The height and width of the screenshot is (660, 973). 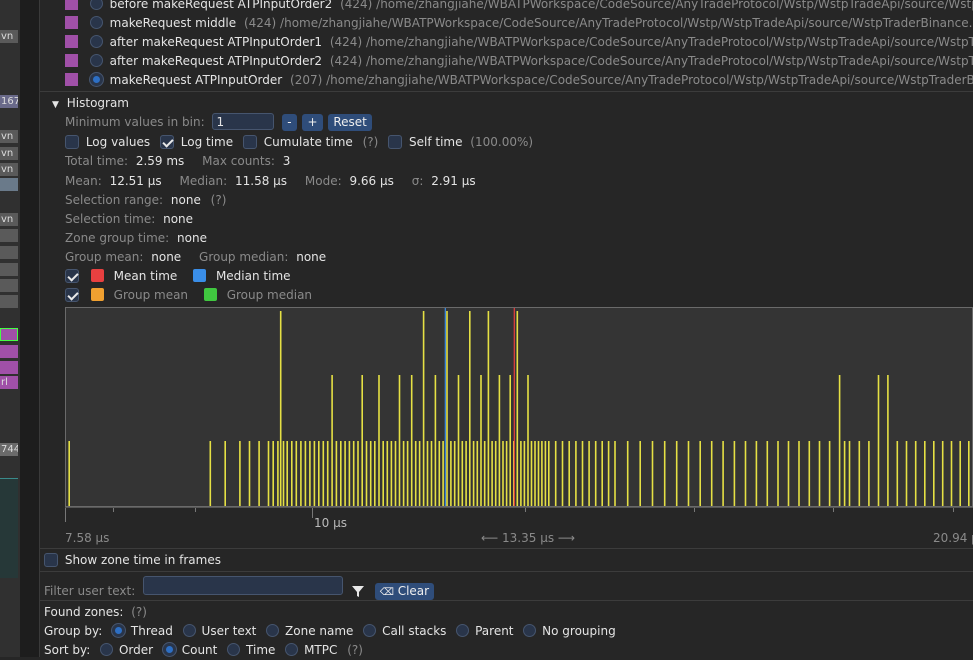 I want to click on sigma-label: σ:, so click(x=417, y=181).